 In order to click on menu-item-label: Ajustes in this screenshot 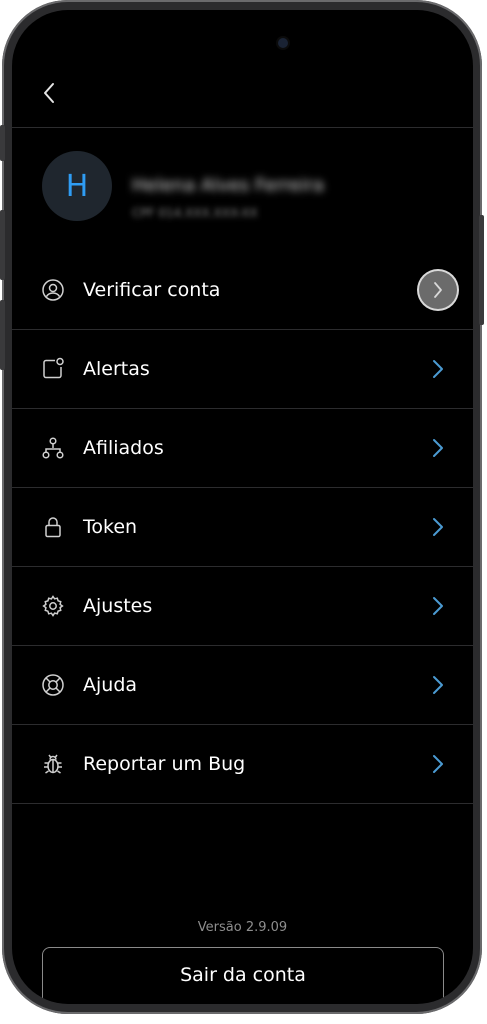, I will do `click(118, 606)`.